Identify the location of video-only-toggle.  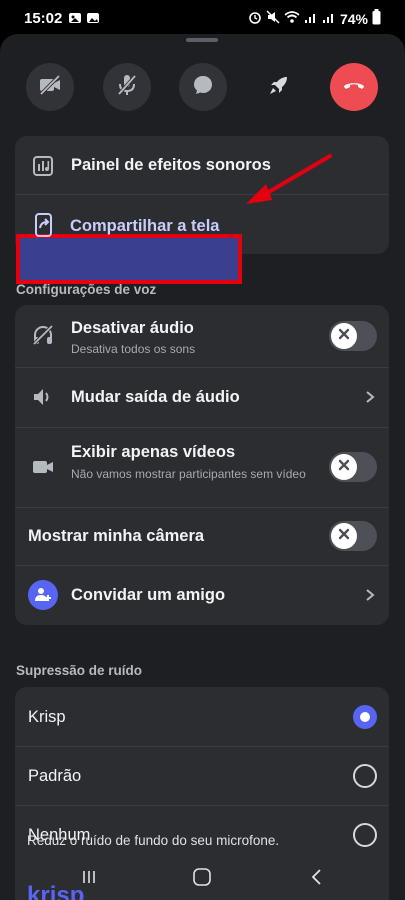
(353, 467).